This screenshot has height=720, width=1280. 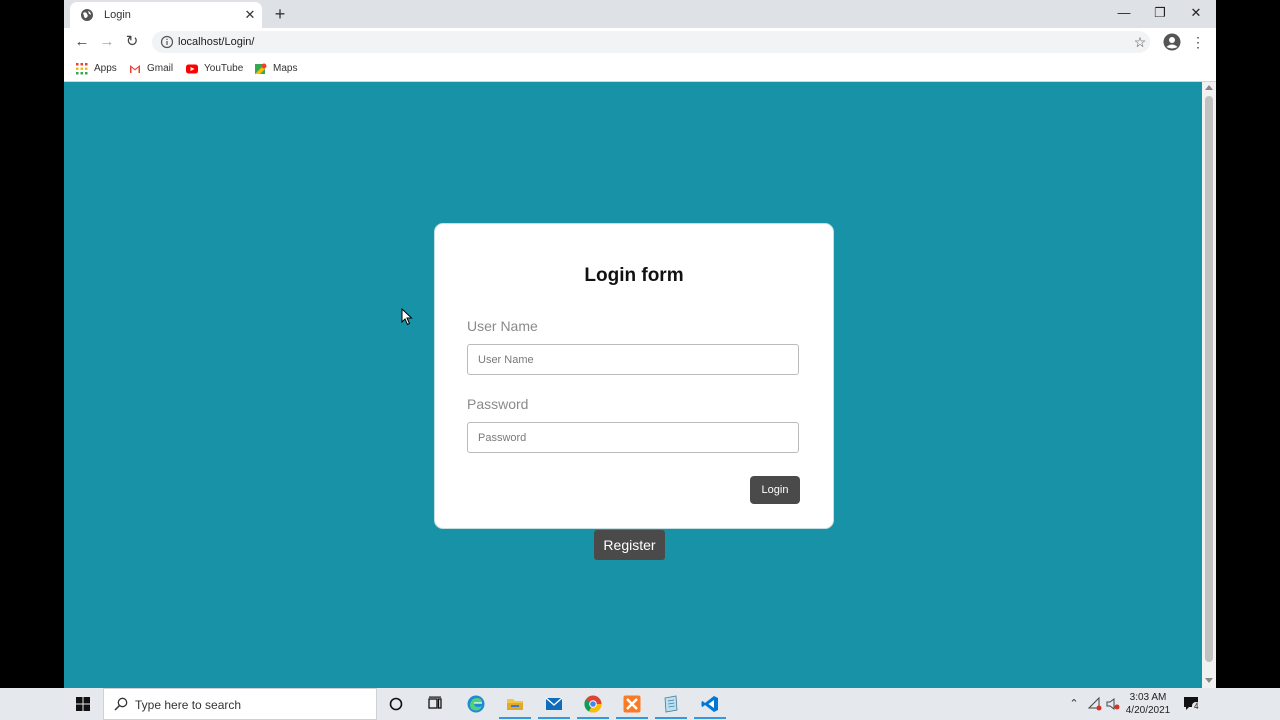 I want to click on vertical-scrollbar, so click(x=1209, y=385).